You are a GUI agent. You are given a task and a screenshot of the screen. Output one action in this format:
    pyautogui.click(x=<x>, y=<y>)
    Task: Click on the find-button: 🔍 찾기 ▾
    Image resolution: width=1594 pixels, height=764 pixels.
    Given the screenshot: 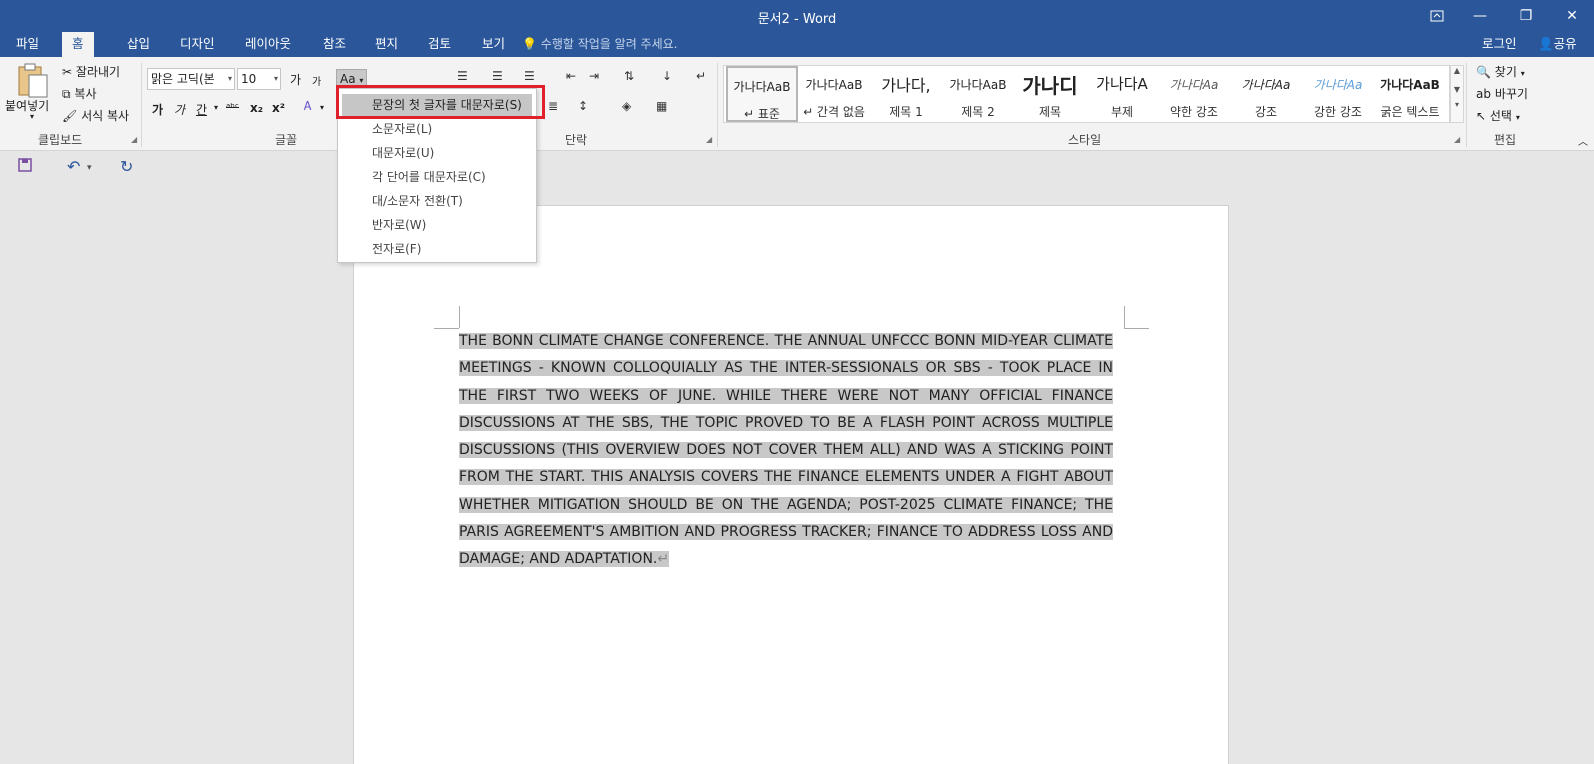 What is the action you would take?
    pyautogui.click(x=1500, y=71)
    